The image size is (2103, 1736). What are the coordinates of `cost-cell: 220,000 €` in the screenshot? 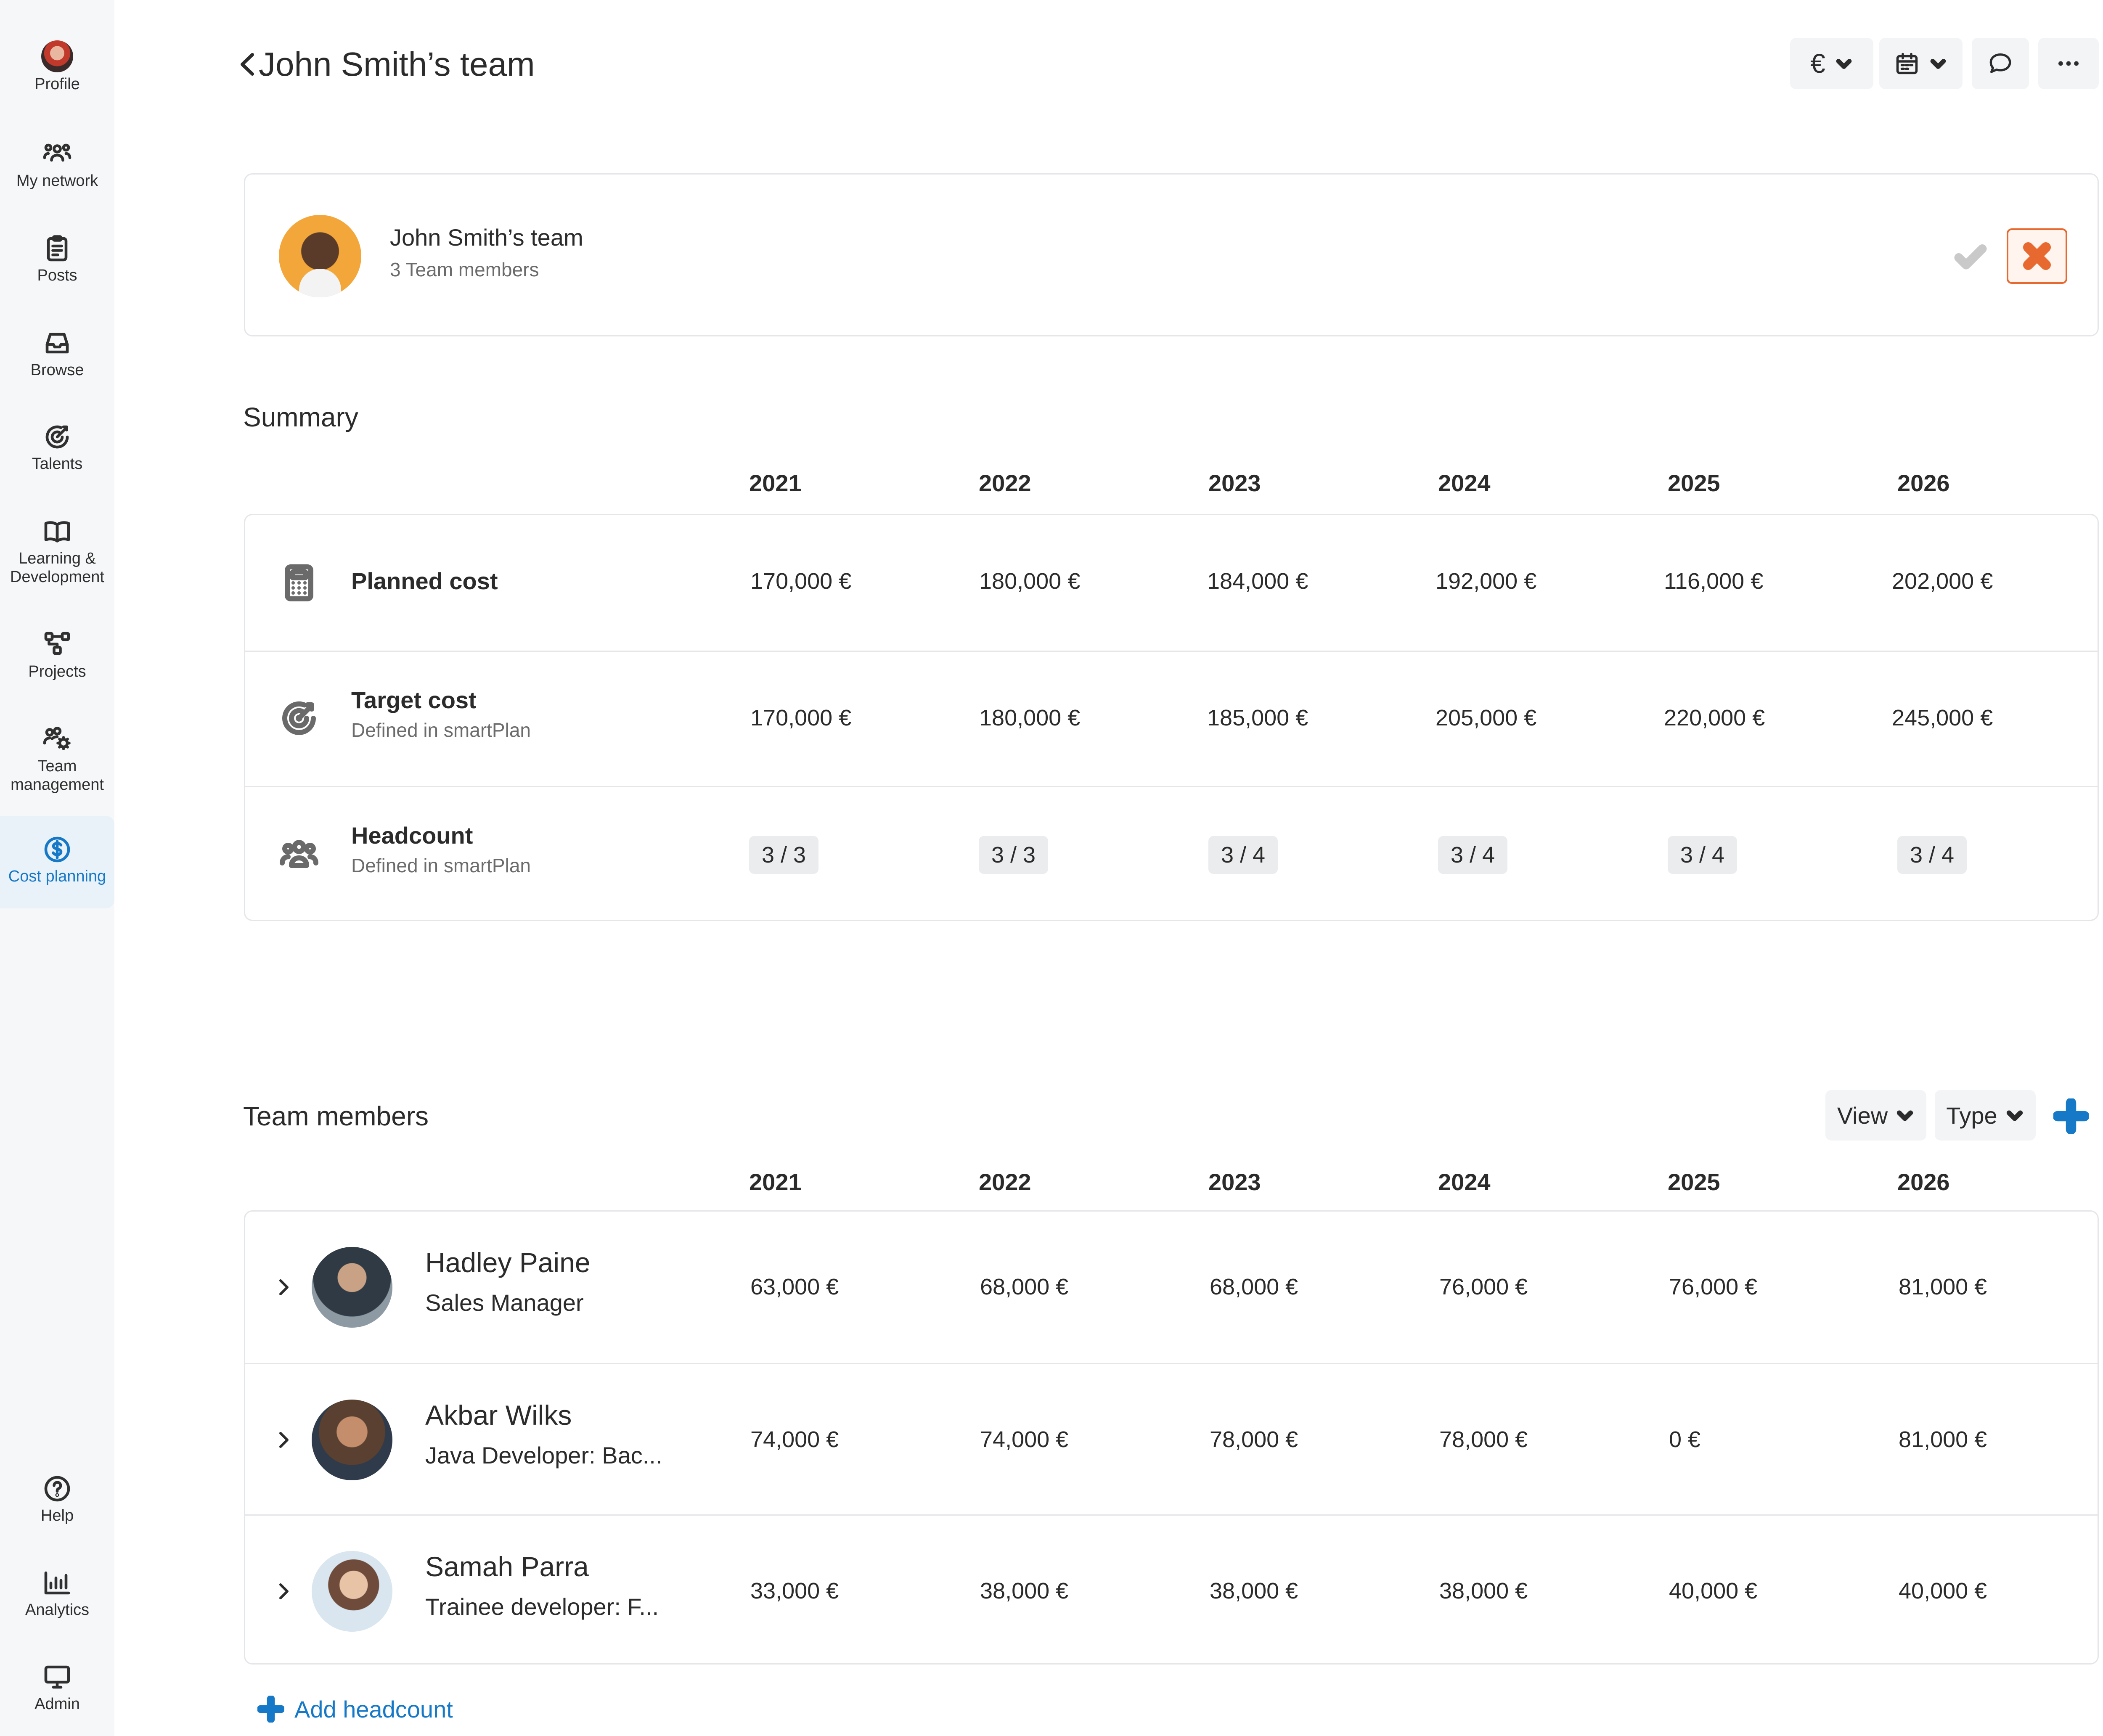 It's located at (1714, 717).